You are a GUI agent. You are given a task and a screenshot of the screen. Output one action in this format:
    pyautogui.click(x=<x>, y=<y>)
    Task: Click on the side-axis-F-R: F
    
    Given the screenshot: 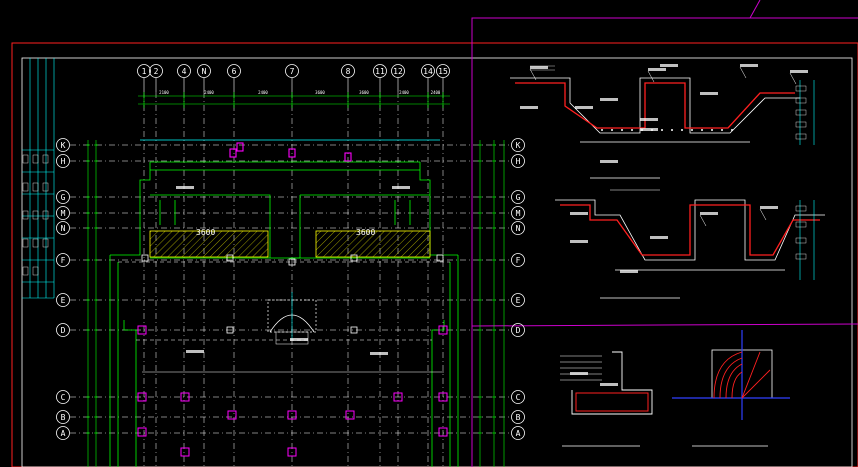 What is the action you would take?
    pyautogui.click(x=518, y=260)
    